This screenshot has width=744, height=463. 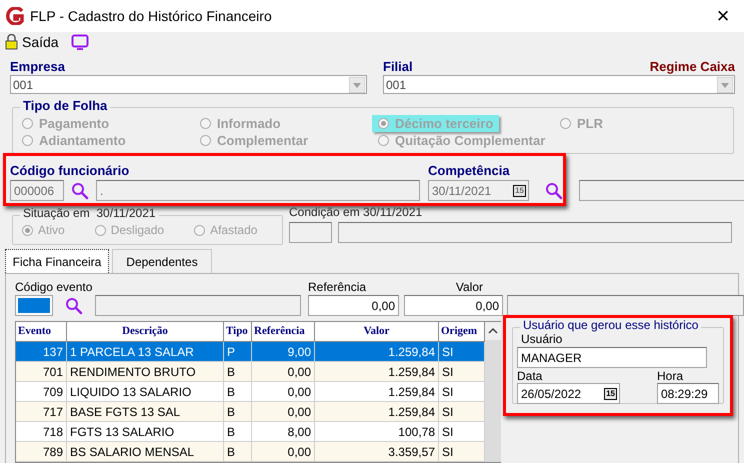 What do you see at coordinates (41, 331) in the screenshot?
I see `column-header: Evento` at bounding box center [41, 331].